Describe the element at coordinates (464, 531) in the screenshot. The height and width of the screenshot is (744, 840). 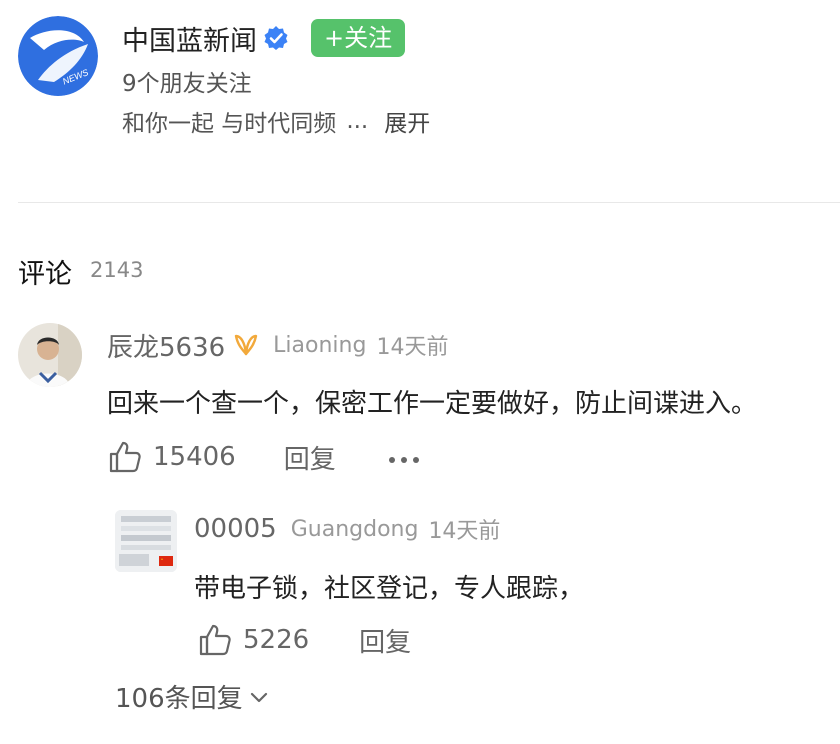
I see `reply-time: 14天前` at that location.